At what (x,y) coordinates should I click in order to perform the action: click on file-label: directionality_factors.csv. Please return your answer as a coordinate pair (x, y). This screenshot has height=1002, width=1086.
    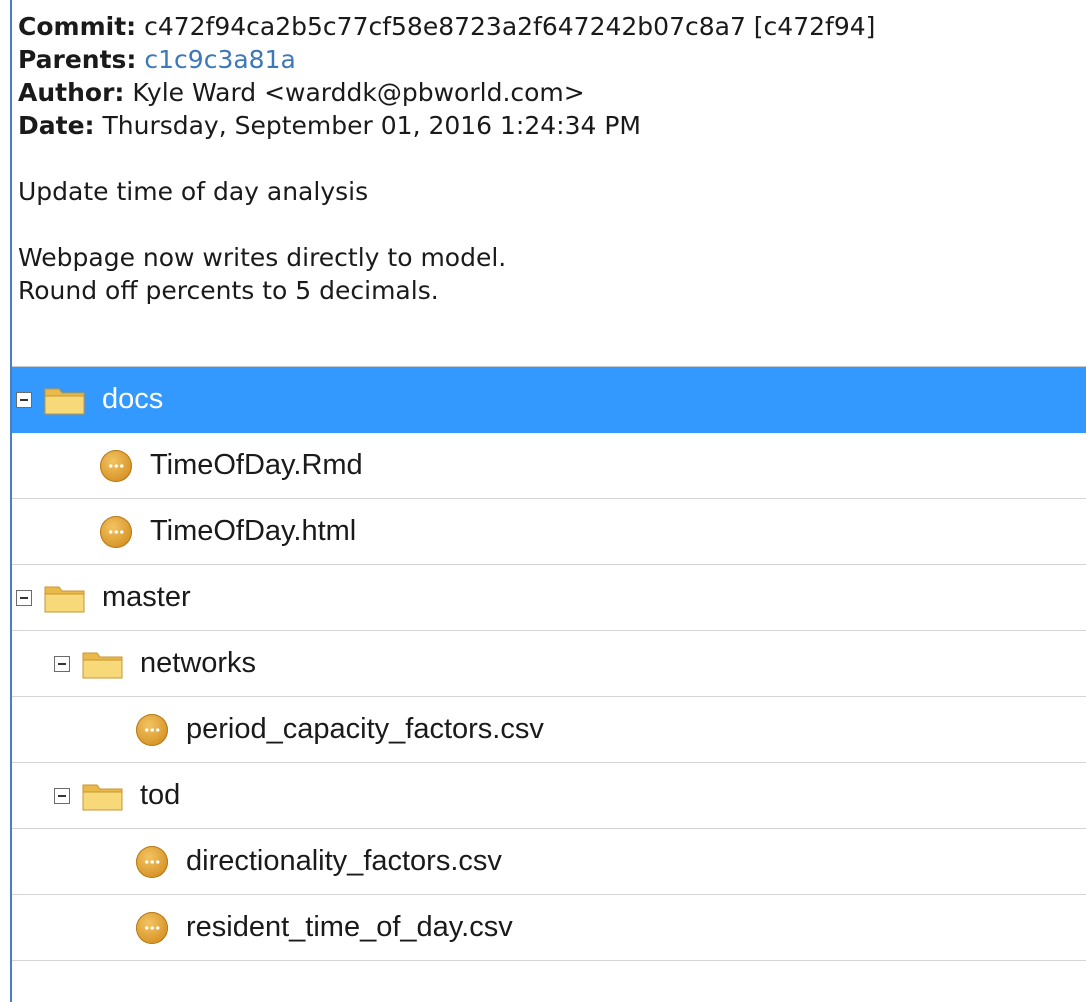
    Looking at the image, I should click on (344, 861).